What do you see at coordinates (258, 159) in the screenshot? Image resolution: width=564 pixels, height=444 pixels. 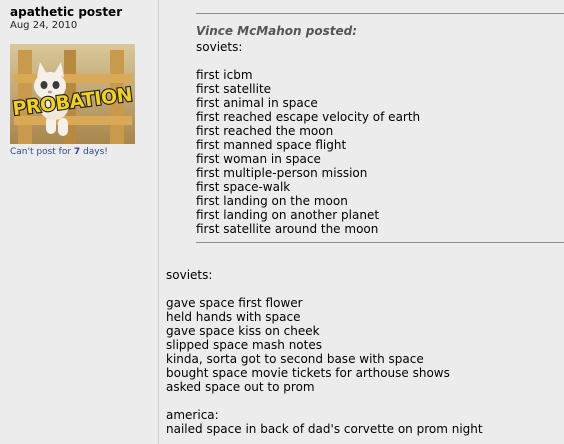 I see `quote-list-item: first woman in space` at bounding box center [258, 159].